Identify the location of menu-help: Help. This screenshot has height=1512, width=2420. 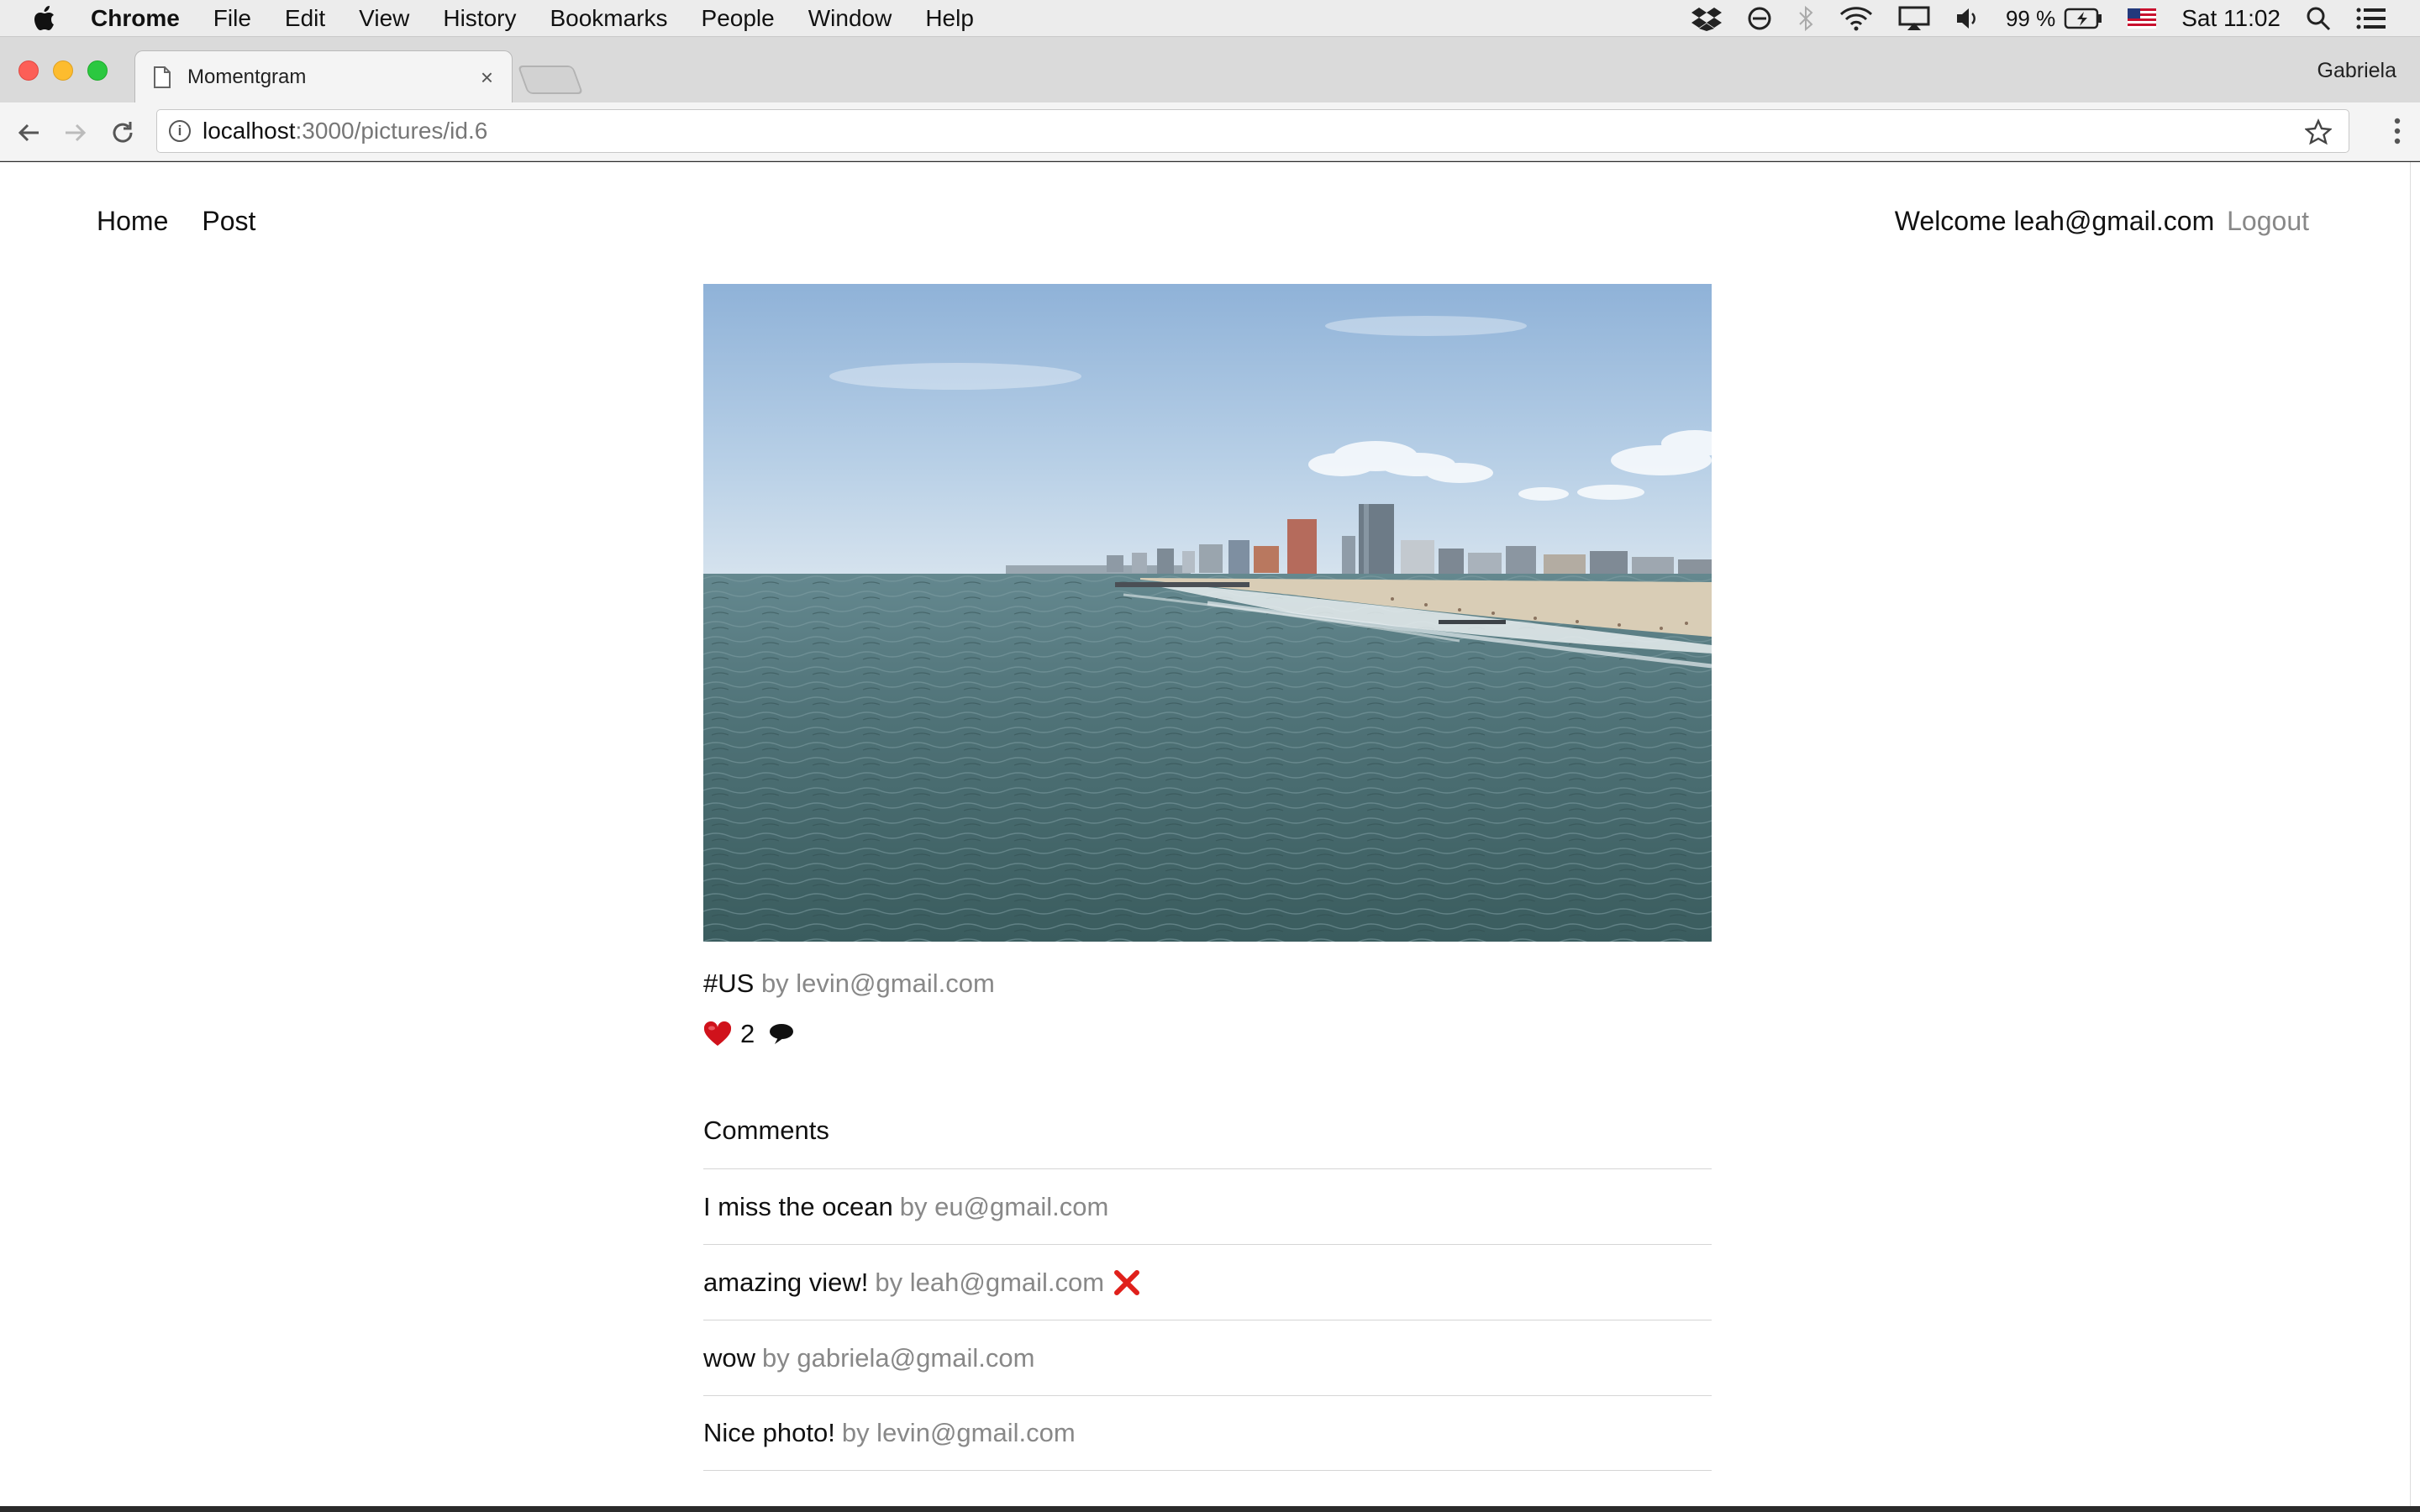
(950, 18).